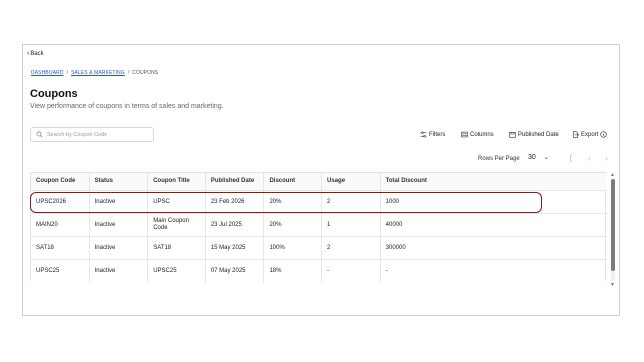 This screenshot has width=644, height=362. I want to click on filters-button: Filters, so click(432, 134).